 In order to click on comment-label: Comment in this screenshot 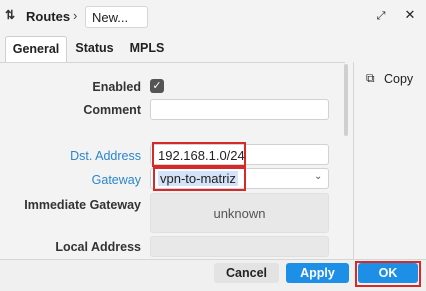, I will do `click(112, 110)`.